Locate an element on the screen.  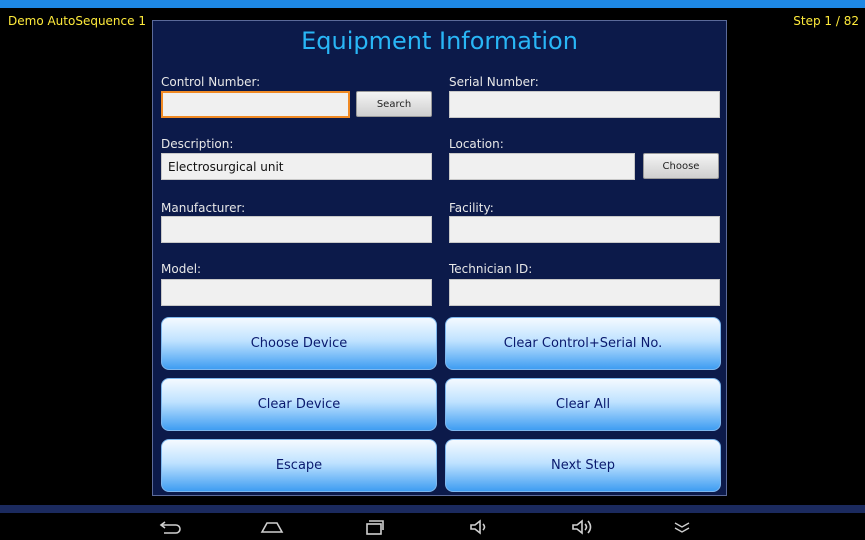
system-nav-bar is located at coordinates (432, 526).